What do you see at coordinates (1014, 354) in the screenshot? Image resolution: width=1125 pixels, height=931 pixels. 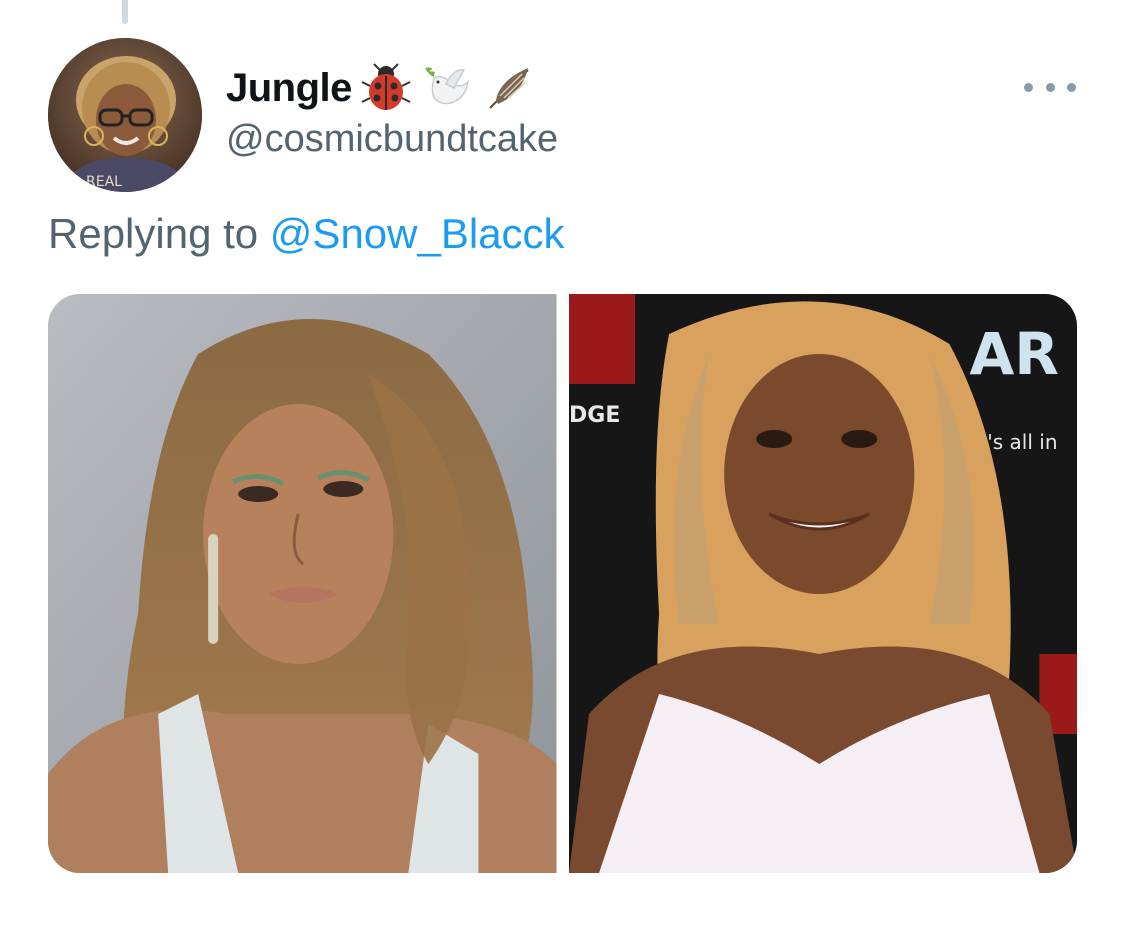 I see `backdrop-text-ar: AR` at bounding box center [1014, 354].